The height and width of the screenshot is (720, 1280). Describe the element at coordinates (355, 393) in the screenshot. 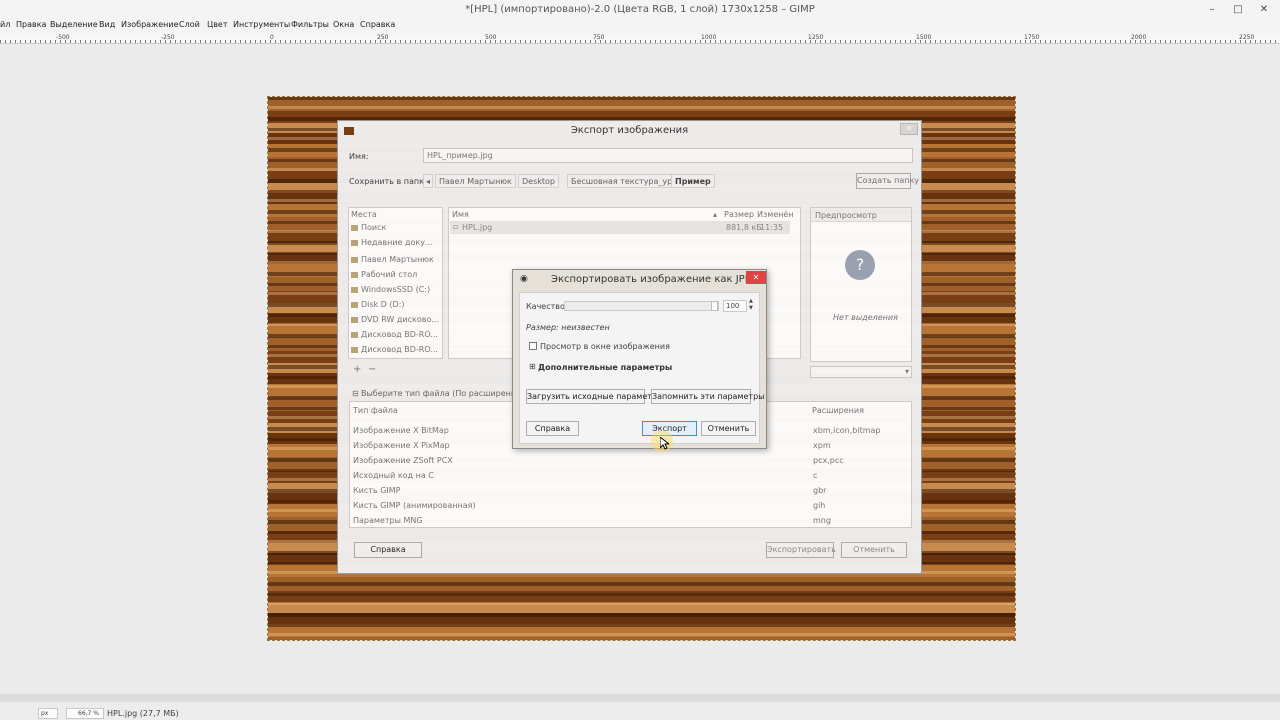

I see `filetype-expander-icon: ⊟` at that location.